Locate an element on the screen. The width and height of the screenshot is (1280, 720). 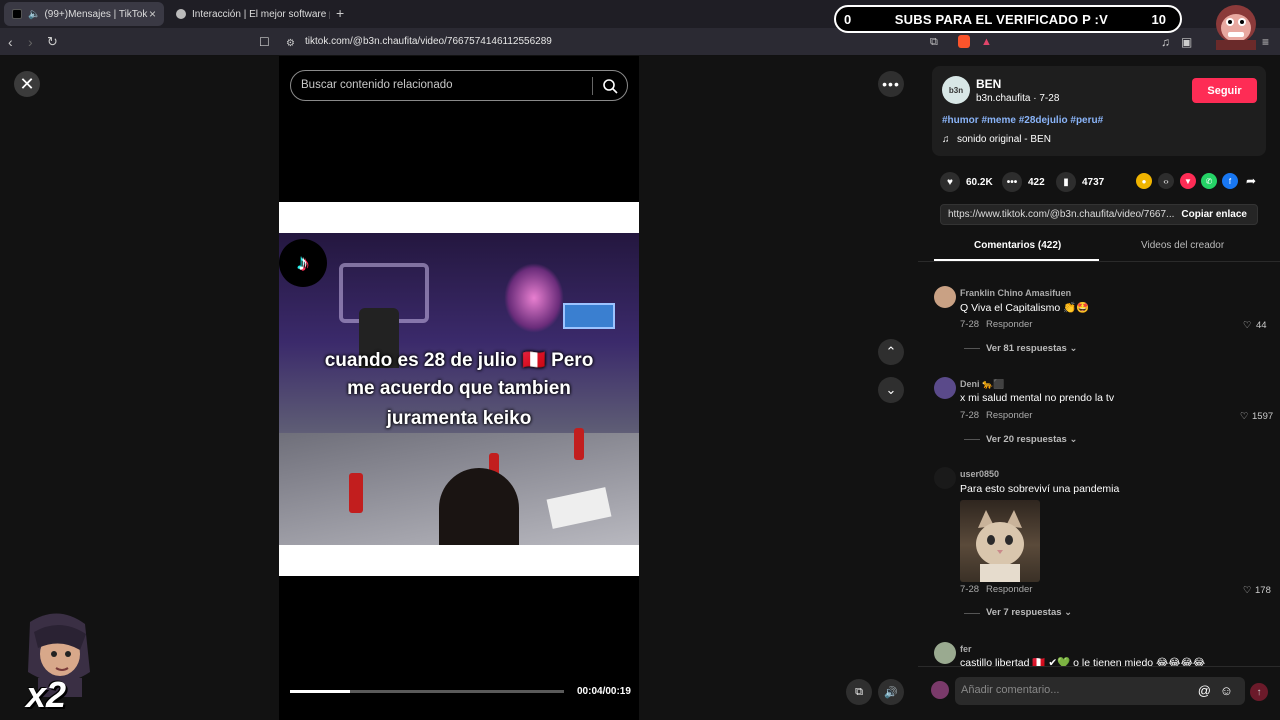
search-input: Buscar contenido relacionado is located at coordinates (377, 85).